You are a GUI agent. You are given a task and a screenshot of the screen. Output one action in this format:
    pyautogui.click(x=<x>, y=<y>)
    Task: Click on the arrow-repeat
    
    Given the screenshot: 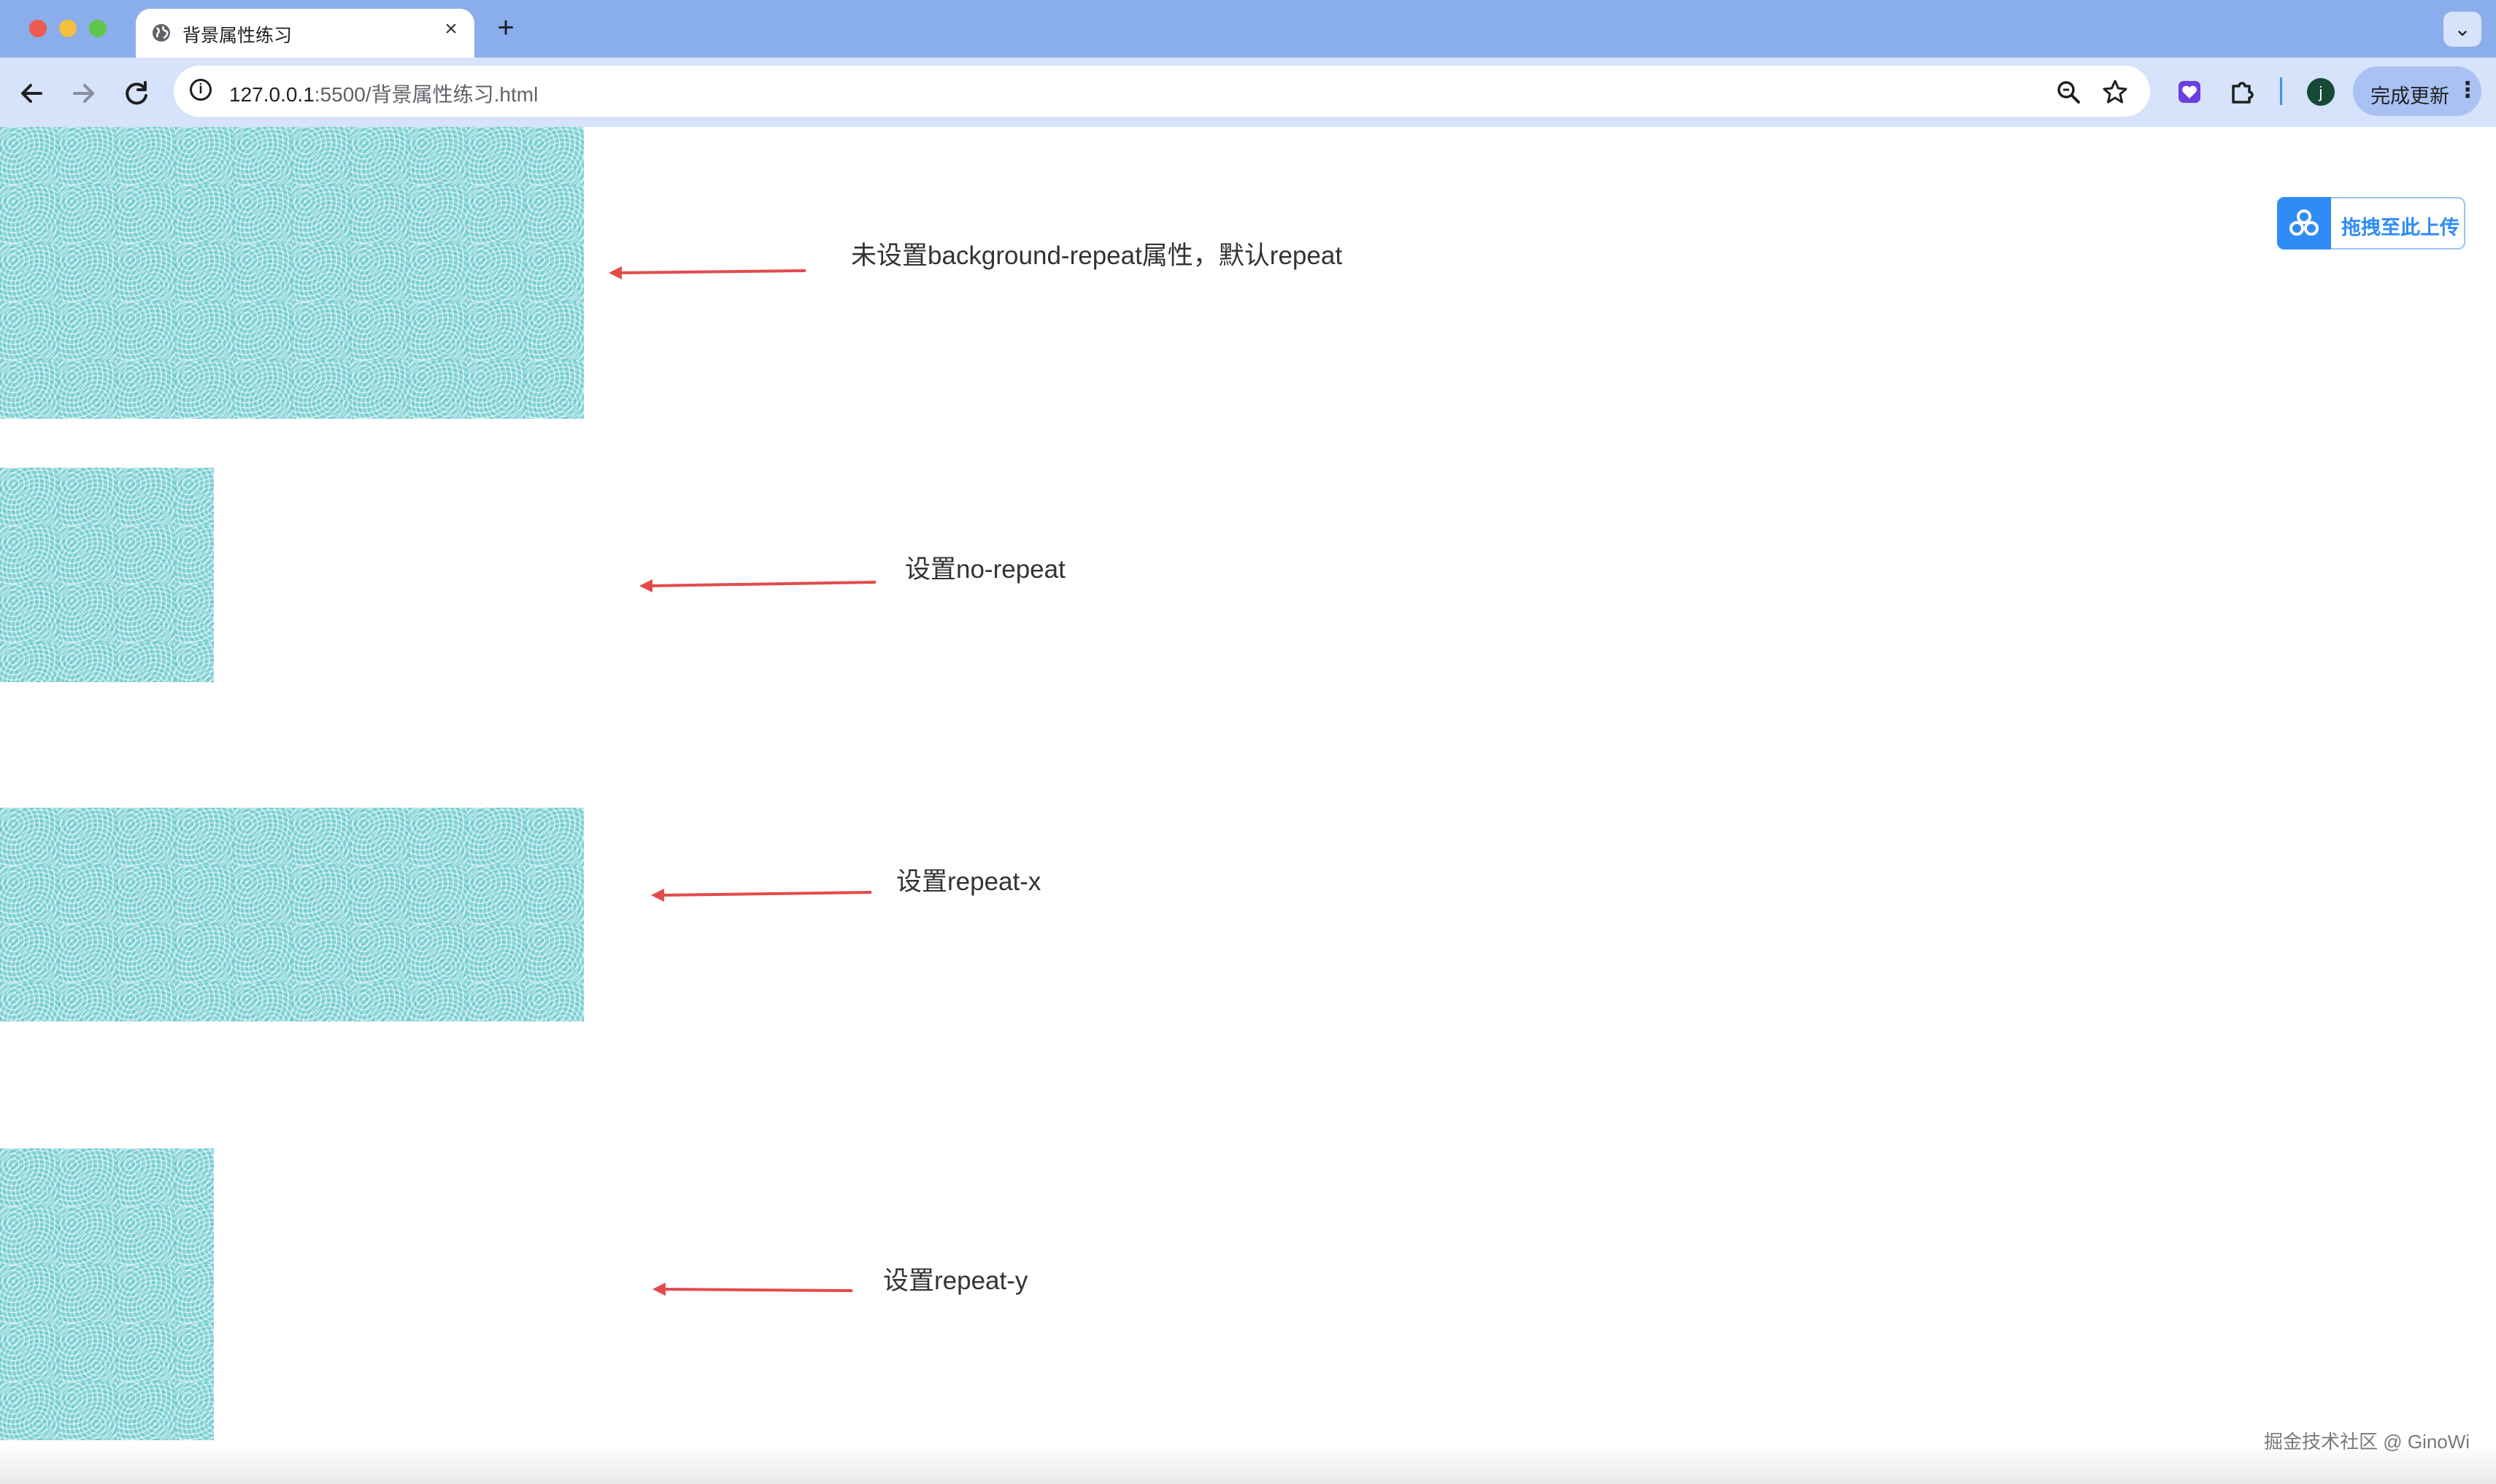 What is the action you would take?
    pyautogui.click(x=708, y=272)
    